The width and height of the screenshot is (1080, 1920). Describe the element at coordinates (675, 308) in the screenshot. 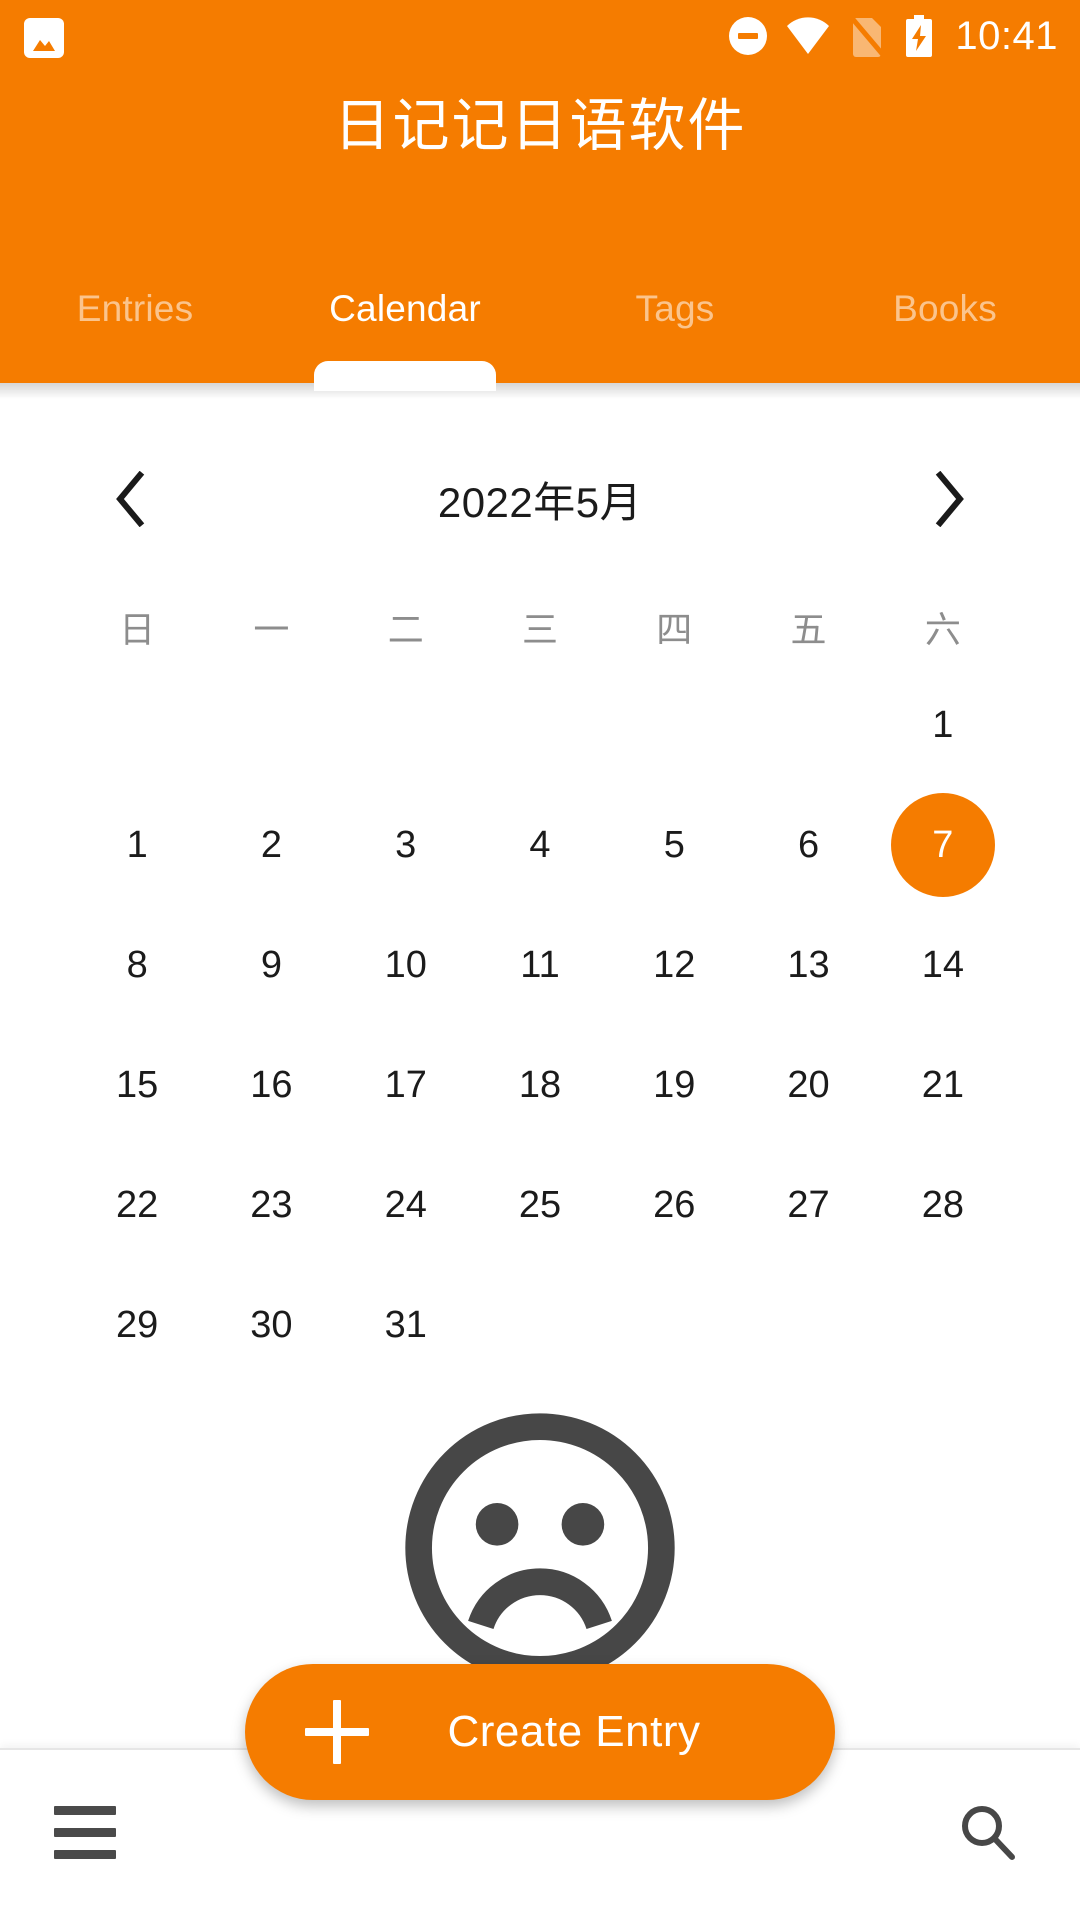

I see `tab-tags-label: Tags` at that location.